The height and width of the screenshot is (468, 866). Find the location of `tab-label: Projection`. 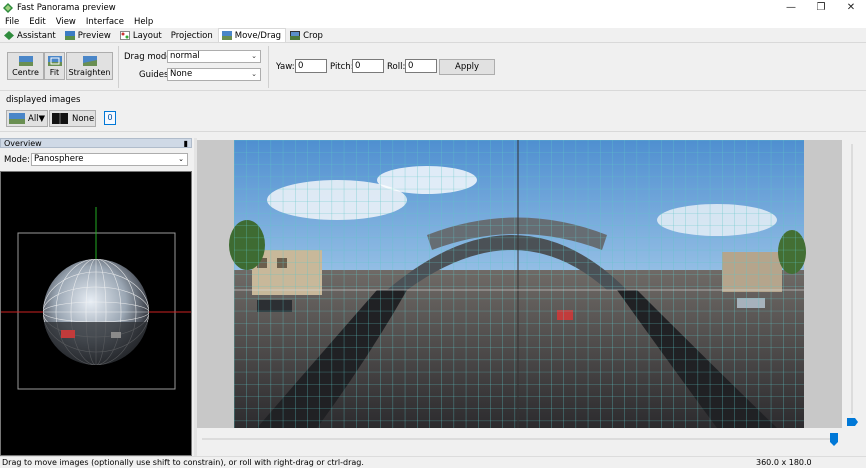

tab-label: Projection is located at coordinates (191, 35).